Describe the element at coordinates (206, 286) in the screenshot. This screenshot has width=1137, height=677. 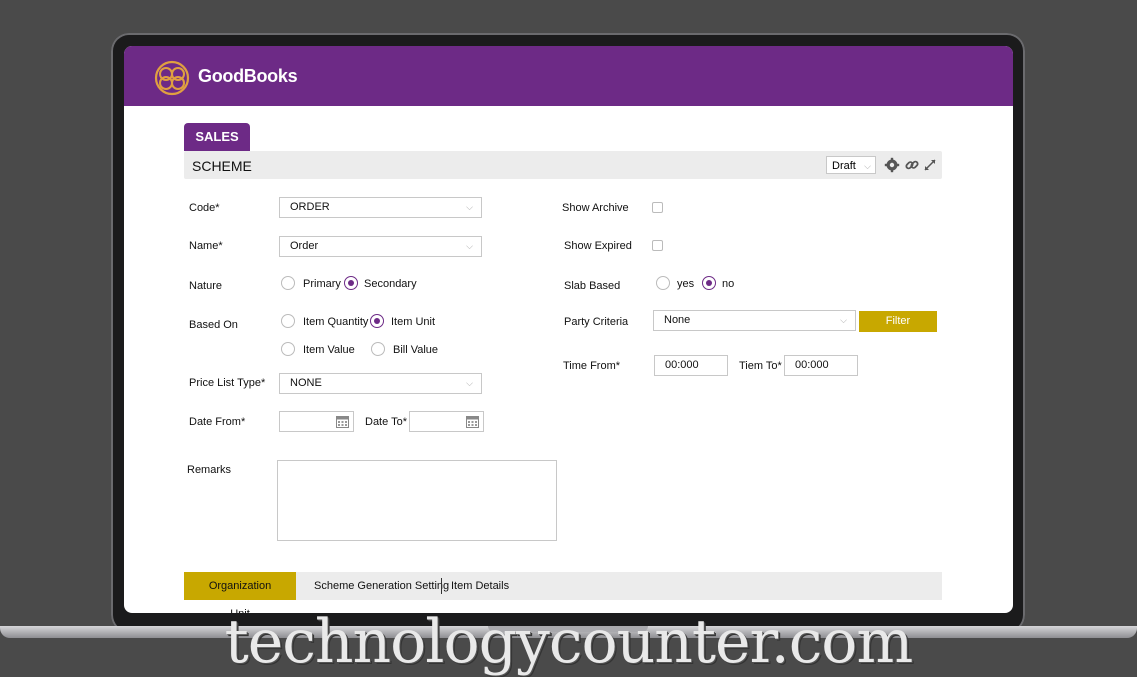
I see `nature-label: Nature` at that location.